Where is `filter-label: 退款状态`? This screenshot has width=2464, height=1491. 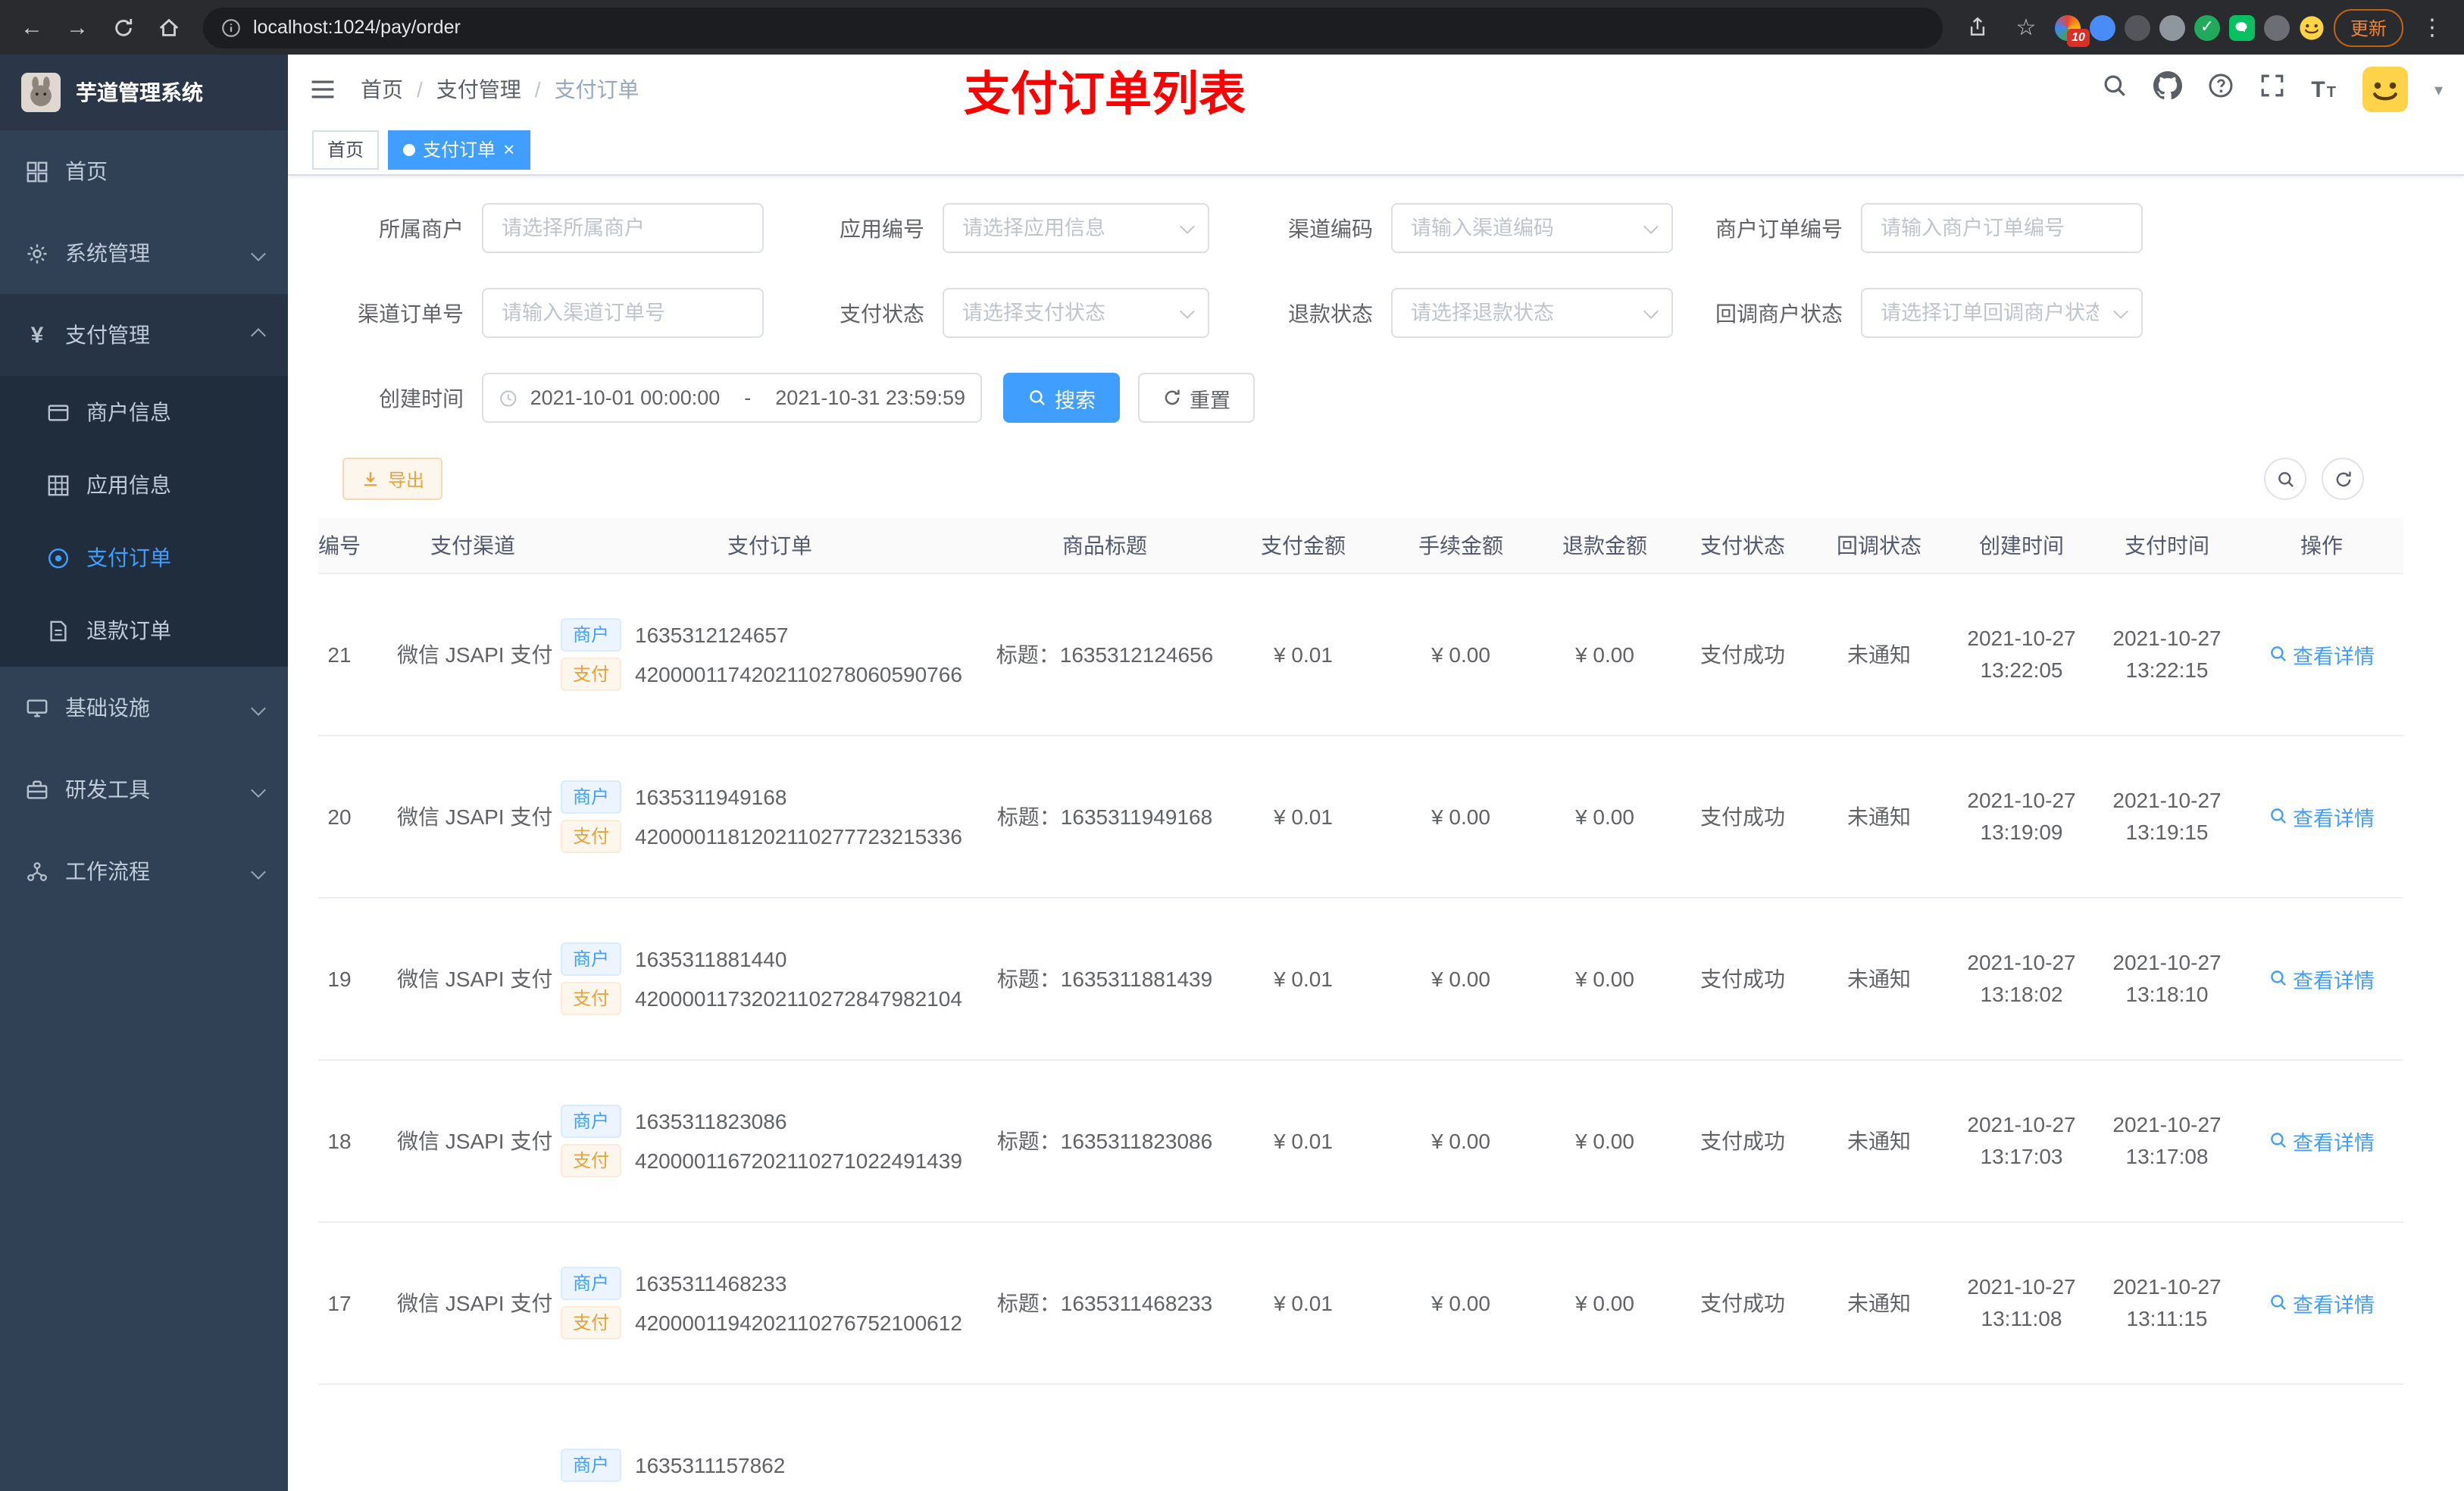
filter-label: 退款状态 is located at coordinates (1330, 313).